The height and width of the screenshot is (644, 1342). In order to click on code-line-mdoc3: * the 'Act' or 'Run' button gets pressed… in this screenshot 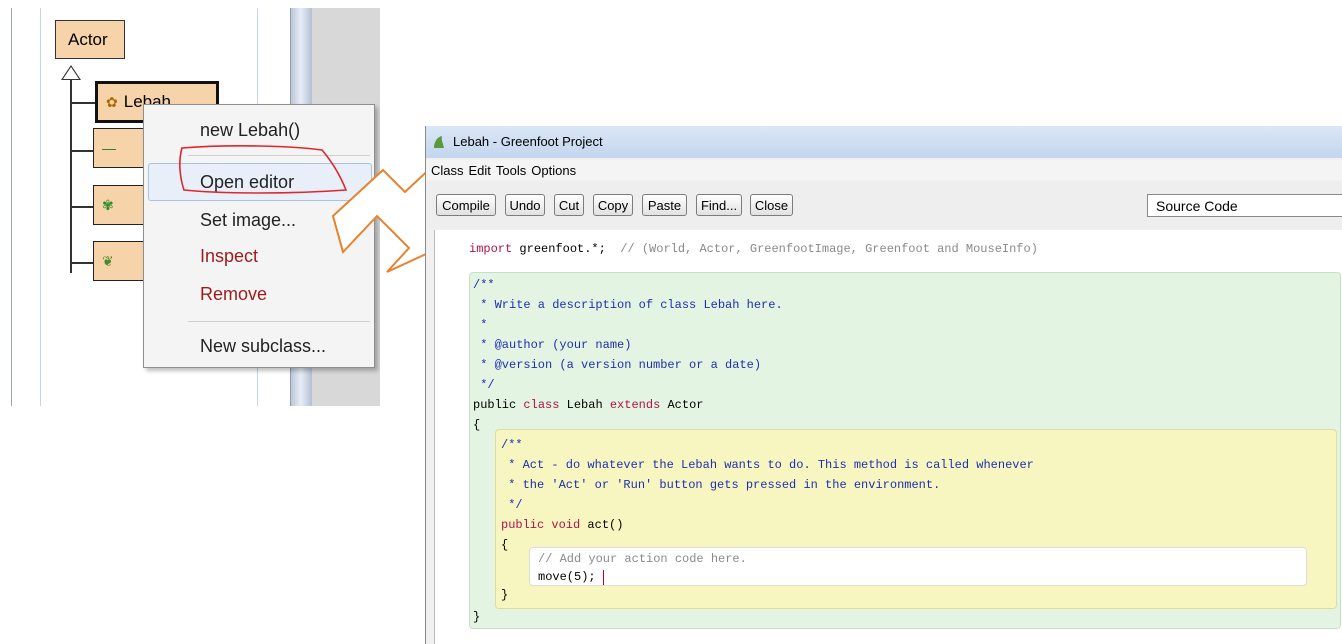, I will do `click(721, 485)`.